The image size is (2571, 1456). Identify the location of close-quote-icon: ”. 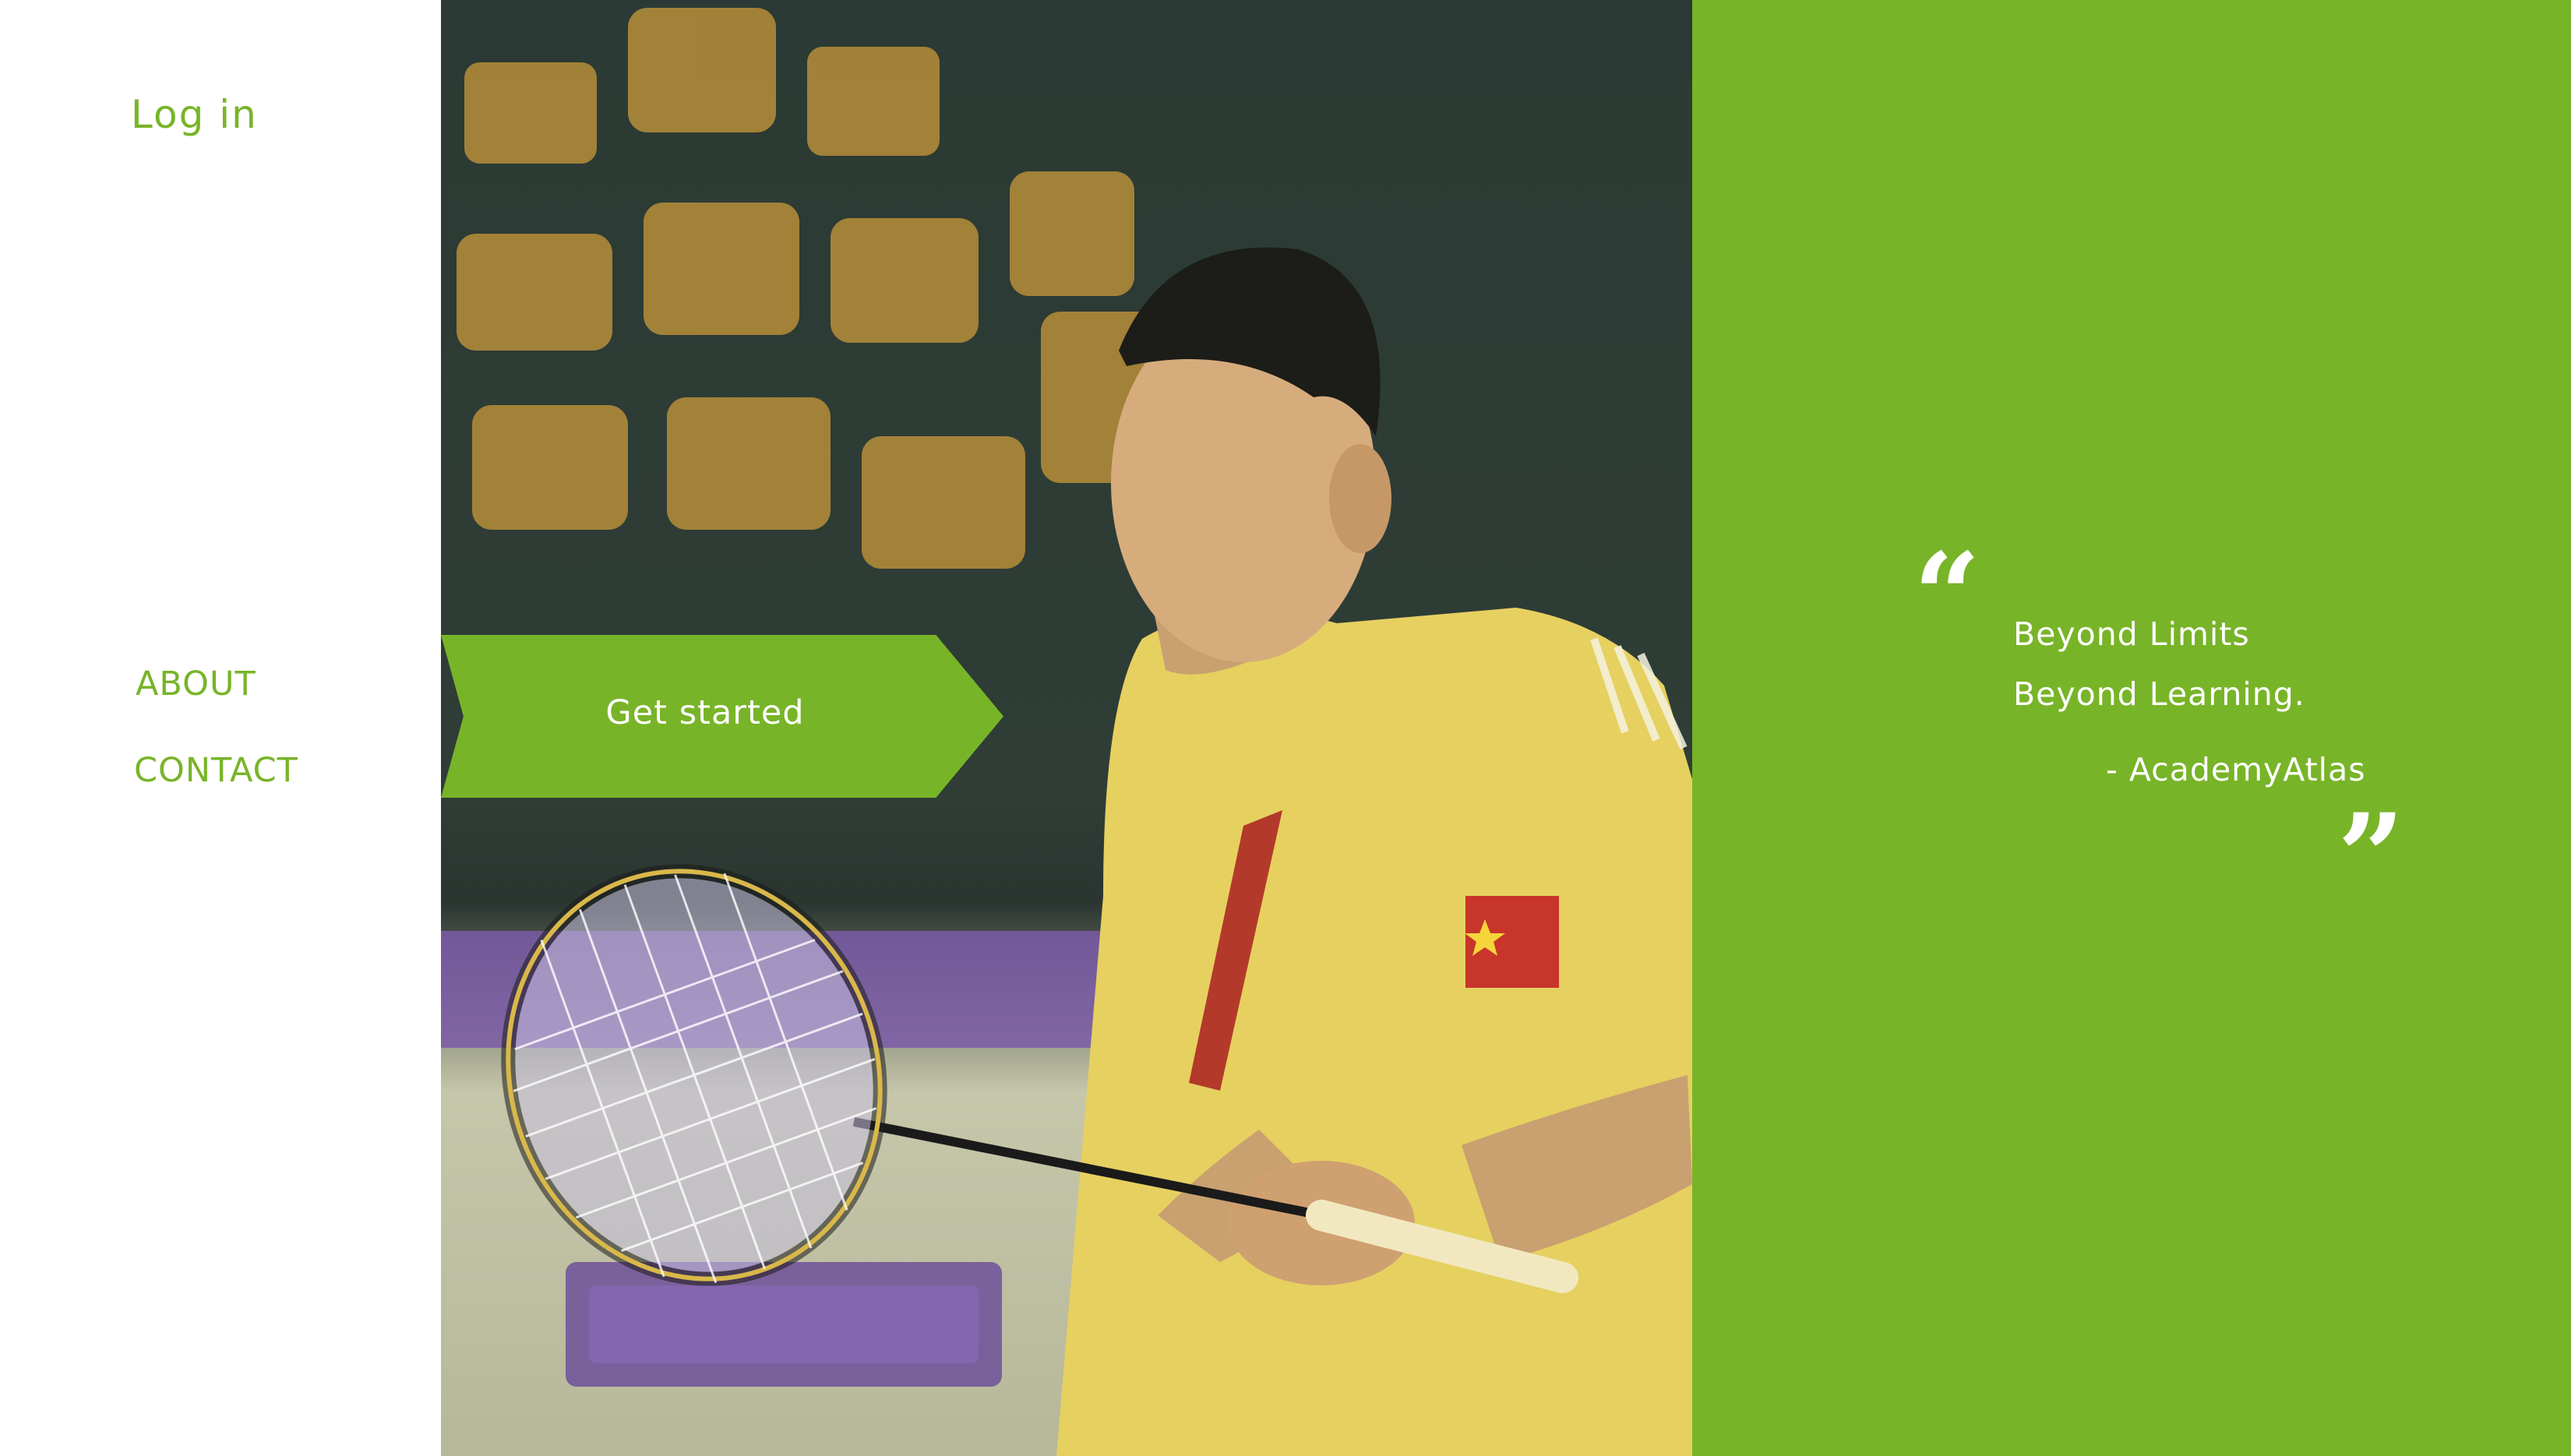
(2371, 857).